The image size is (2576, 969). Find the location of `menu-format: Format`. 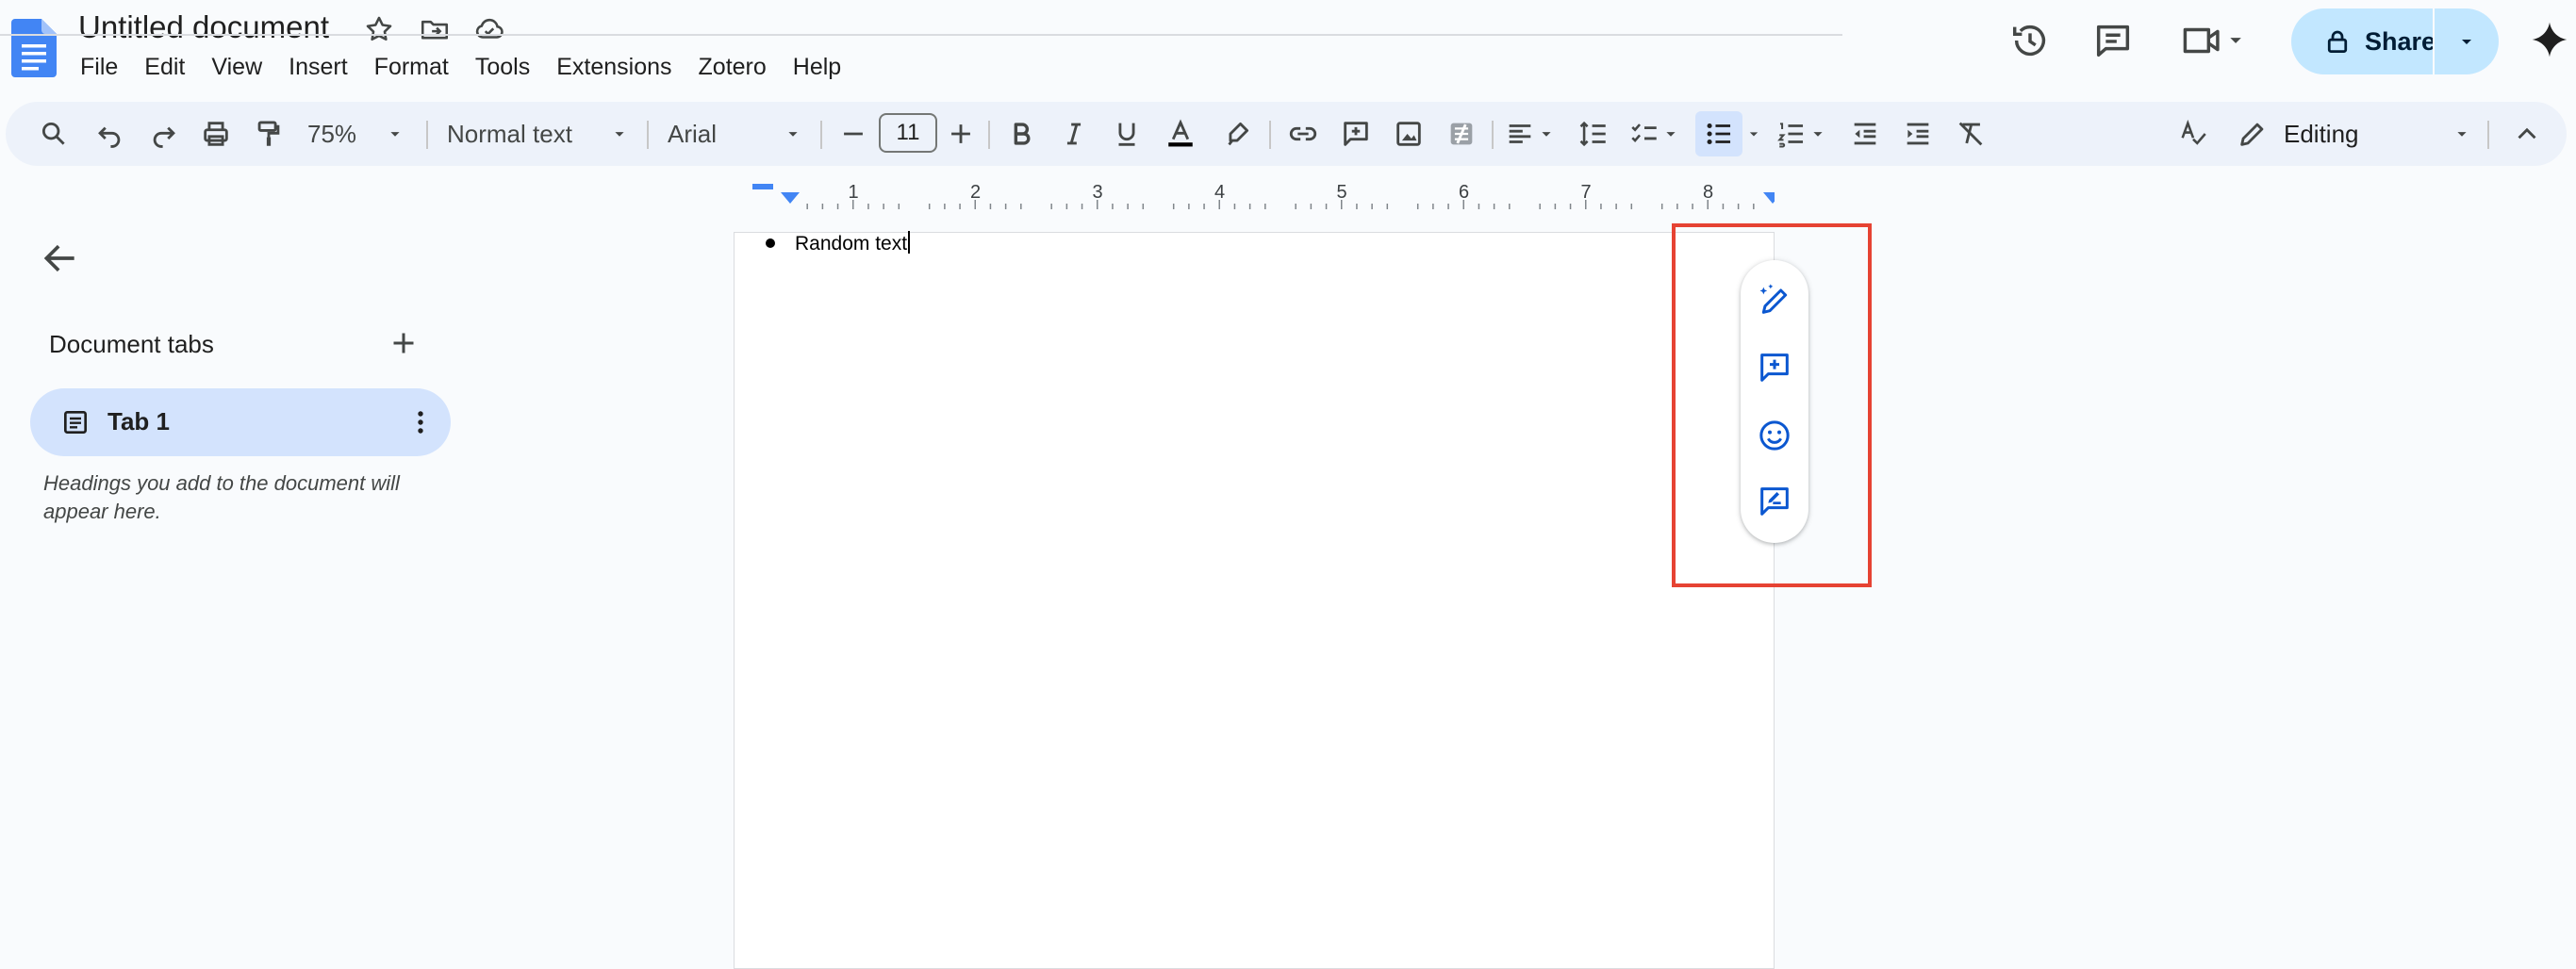

menu-format: Format is located at coordinates (411, 67).